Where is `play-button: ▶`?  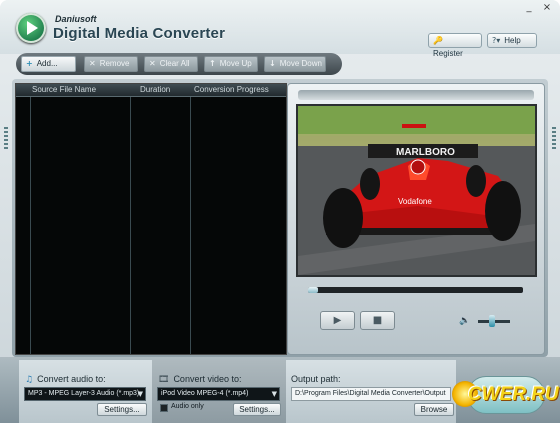
play-button: ▶ is located at coordinates (337, 320).